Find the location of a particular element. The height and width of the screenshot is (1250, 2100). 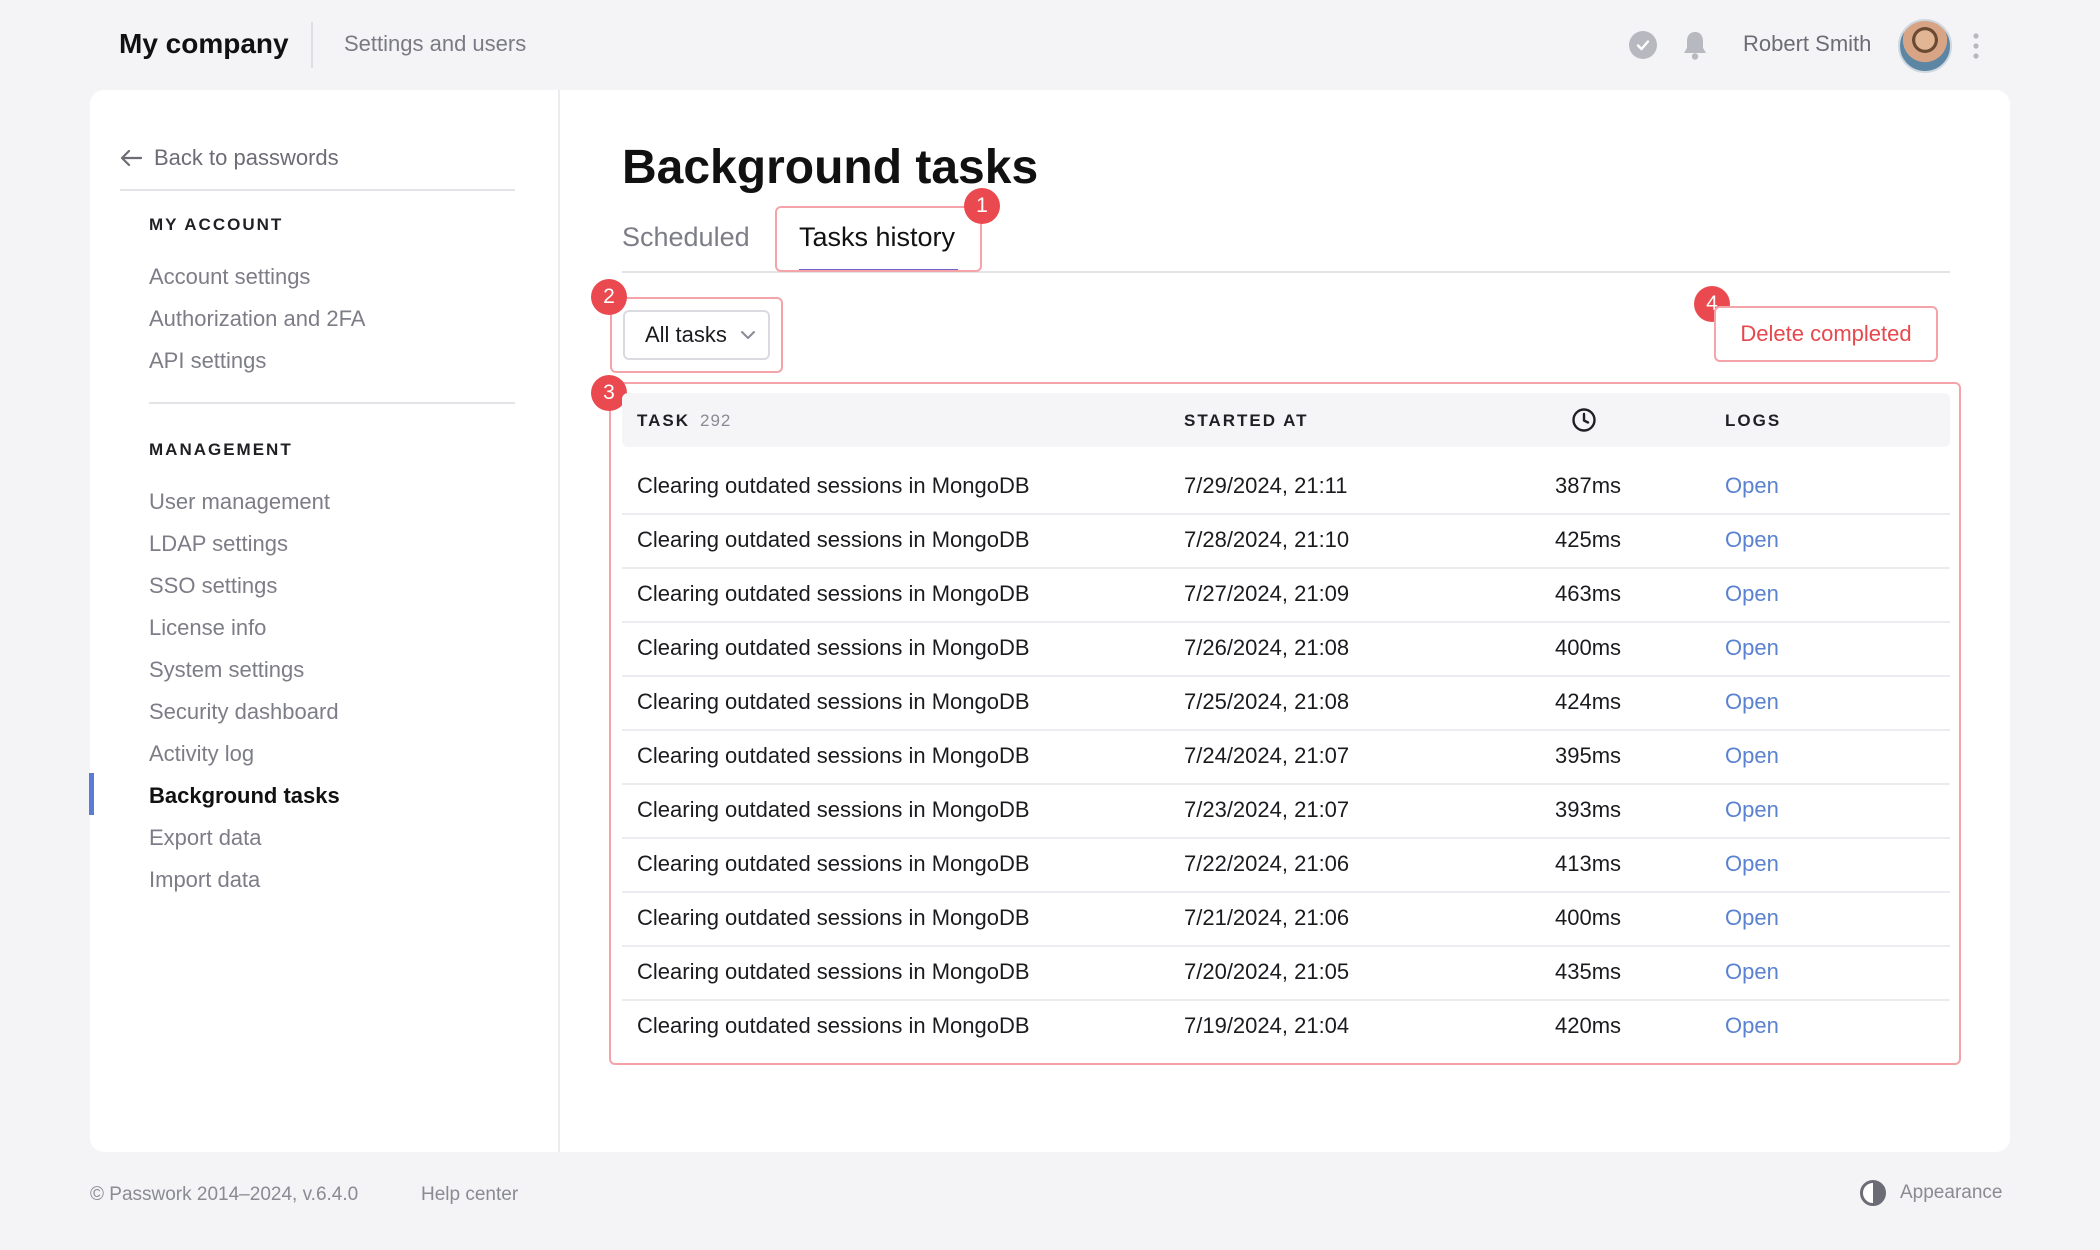

company-name: My company is located at coordinates (204, 44).